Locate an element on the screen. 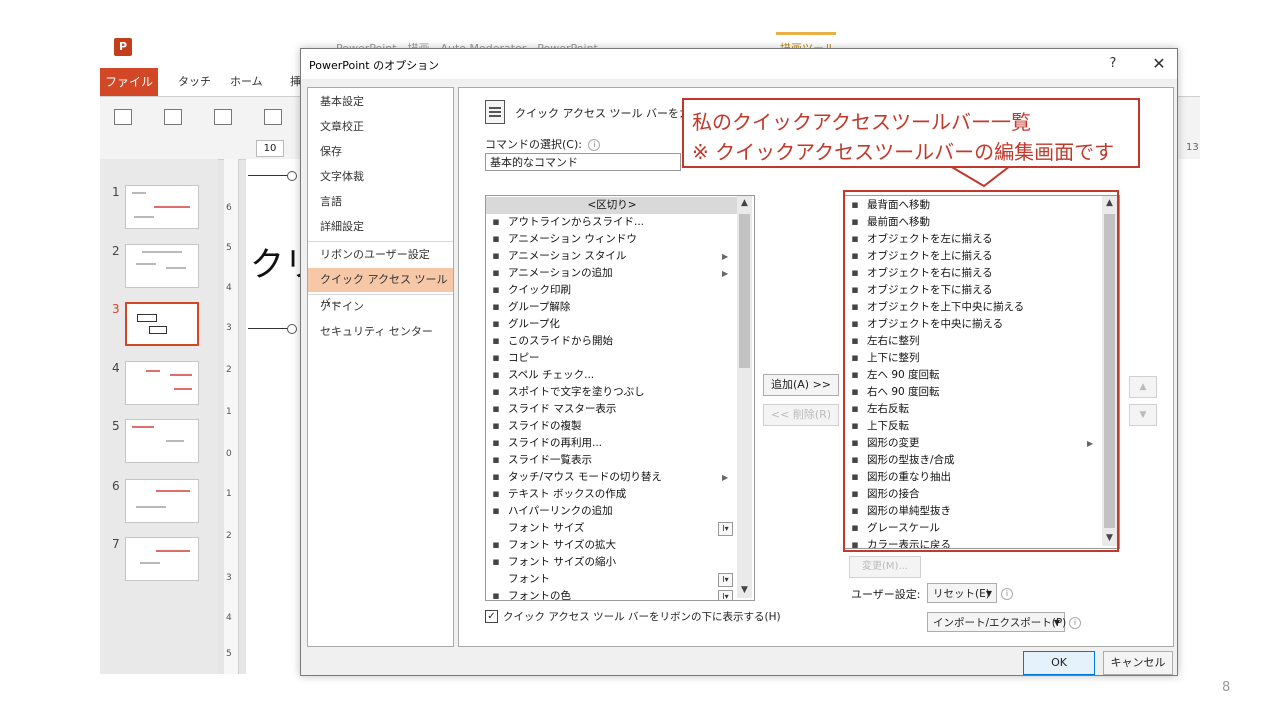  qat-bring-forward-icon is located at coordinates (173, 117).